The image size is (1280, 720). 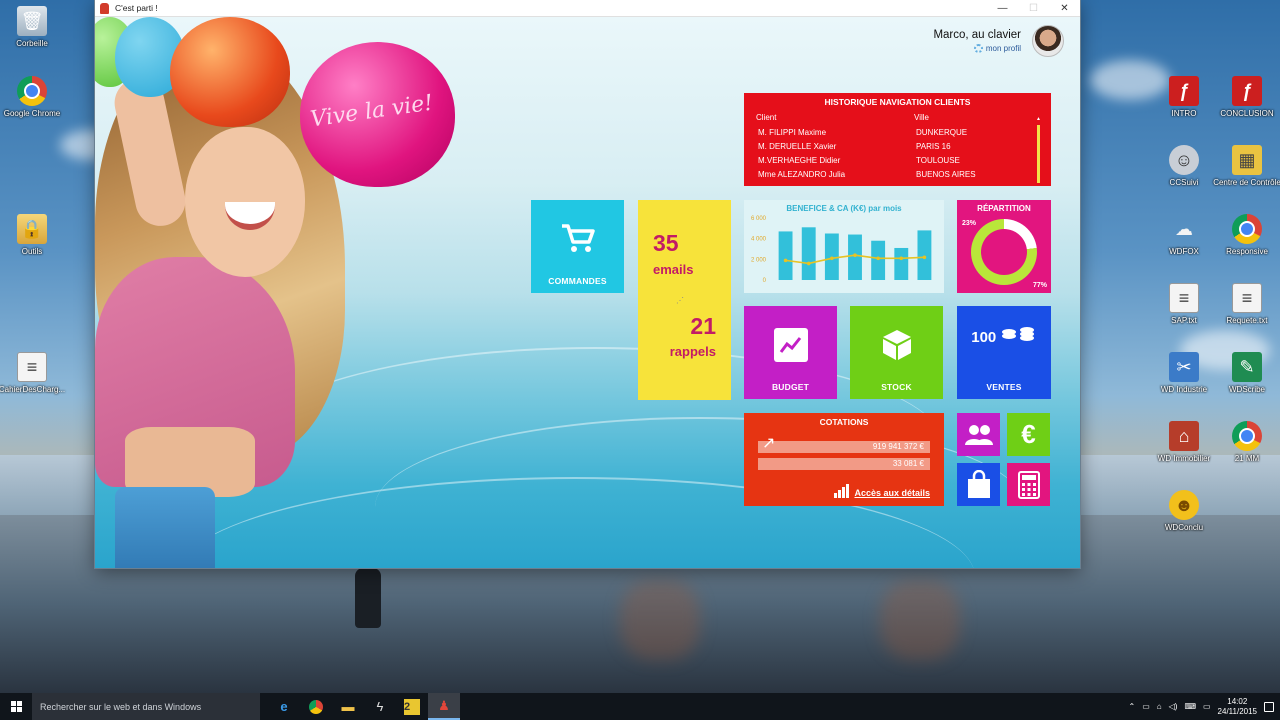 What do you see at coordinates (844, 422) in the screenshot?
I see `cotations-title: COTATIONS` at bounding box center [844, 422].